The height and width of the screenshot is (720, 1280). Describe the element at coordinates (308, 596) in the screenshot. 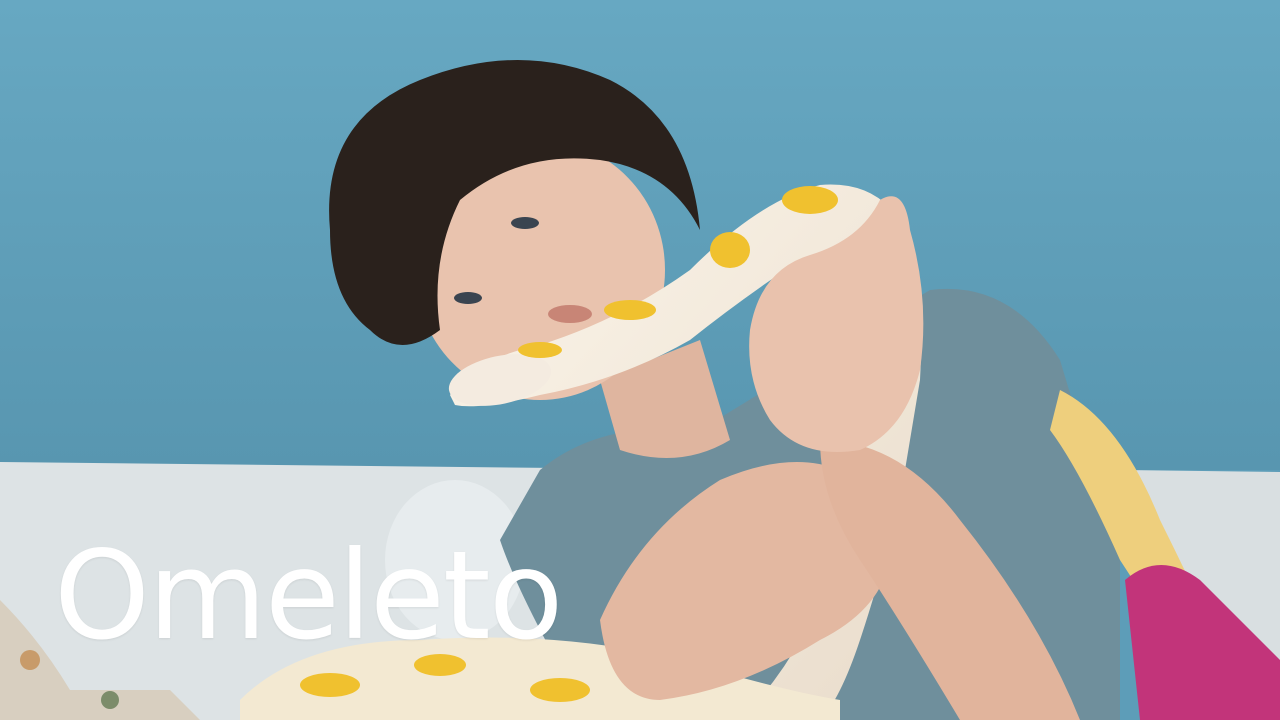

I see `omeleto-watermark: Omeleto` at that location.